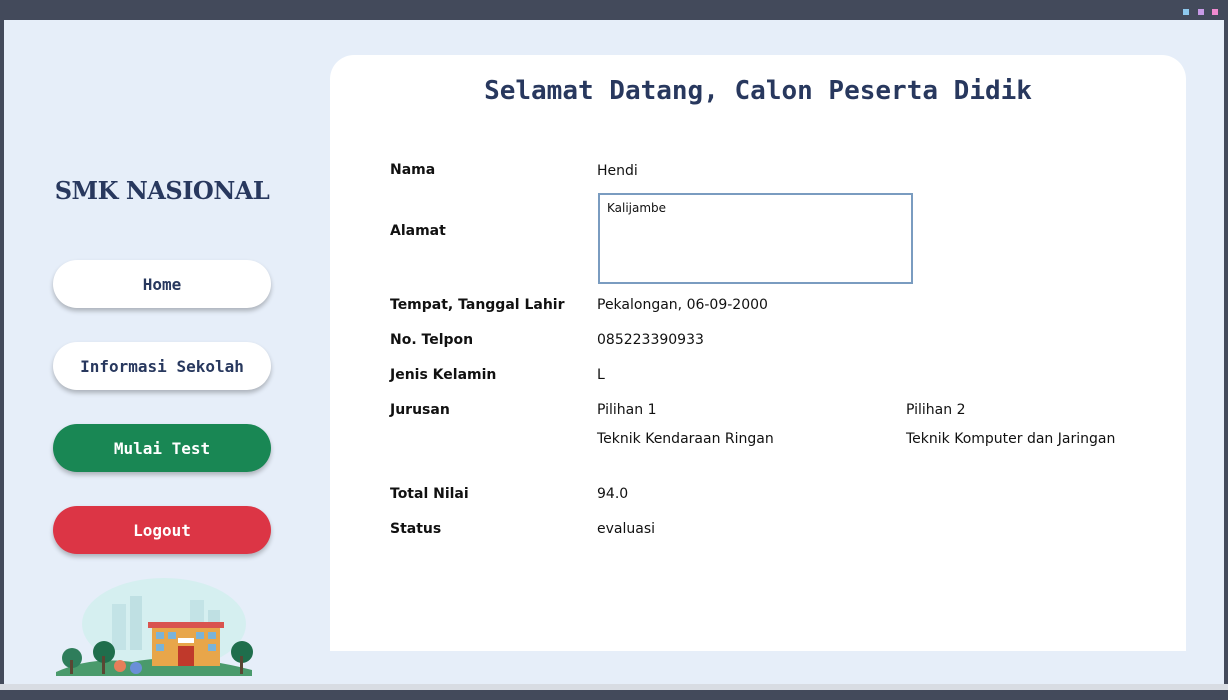 This screenshot has width=1228, height=700. I want to click on label-total-nilai: Total Nilai, so click(429, 494).